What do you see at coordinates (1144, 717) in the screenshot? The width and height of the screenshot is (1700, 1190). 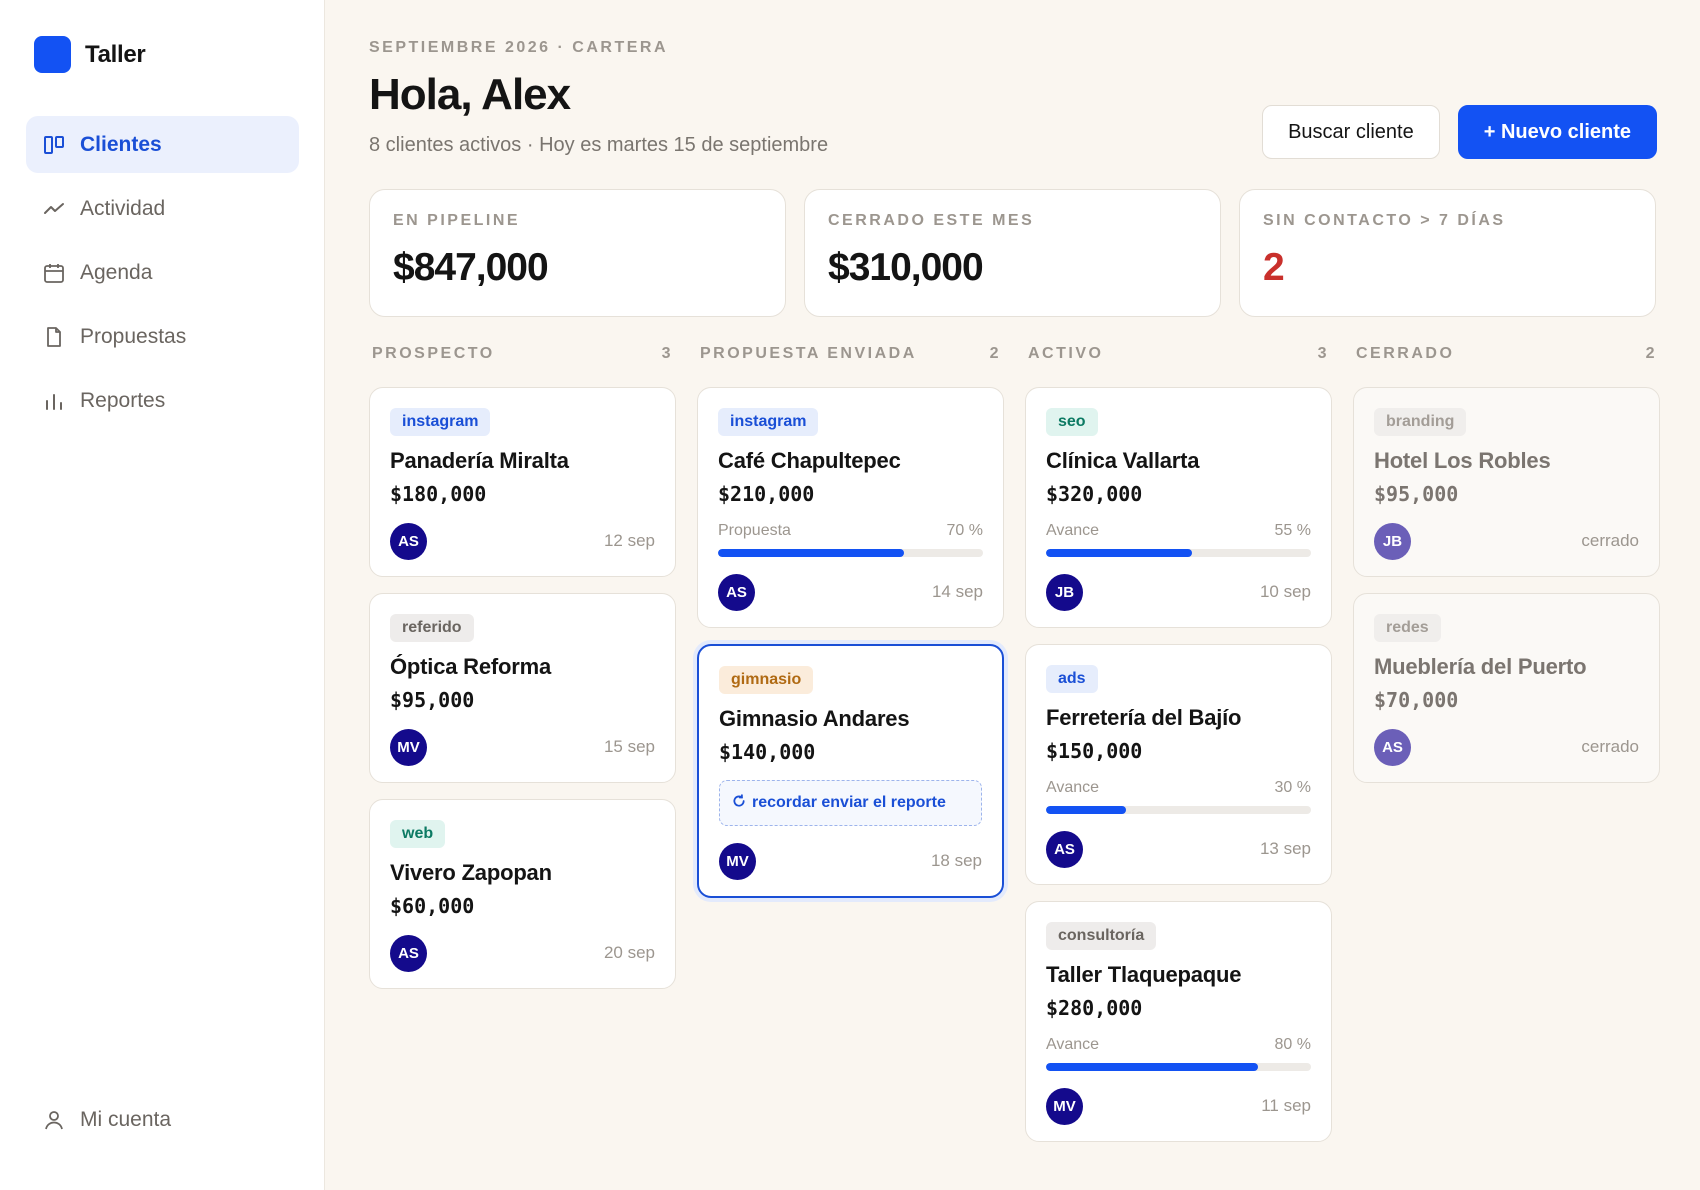 I see `client-name: Ferretería del Bajío` at bounding box center [1144, 717].